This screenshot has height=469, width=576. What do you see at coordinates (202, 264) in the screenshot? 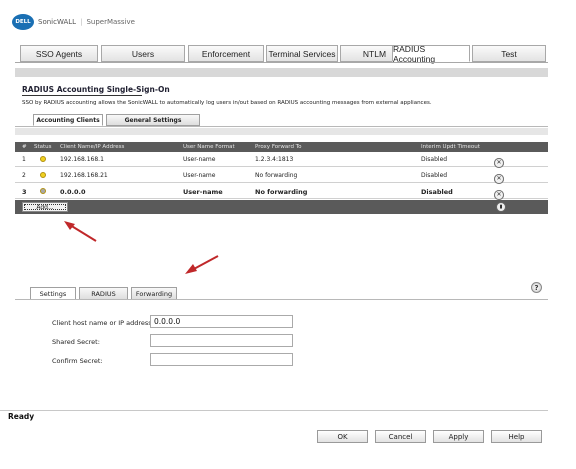
I see `arrow-to-lower-tabs` at bounding box center [202, 264].